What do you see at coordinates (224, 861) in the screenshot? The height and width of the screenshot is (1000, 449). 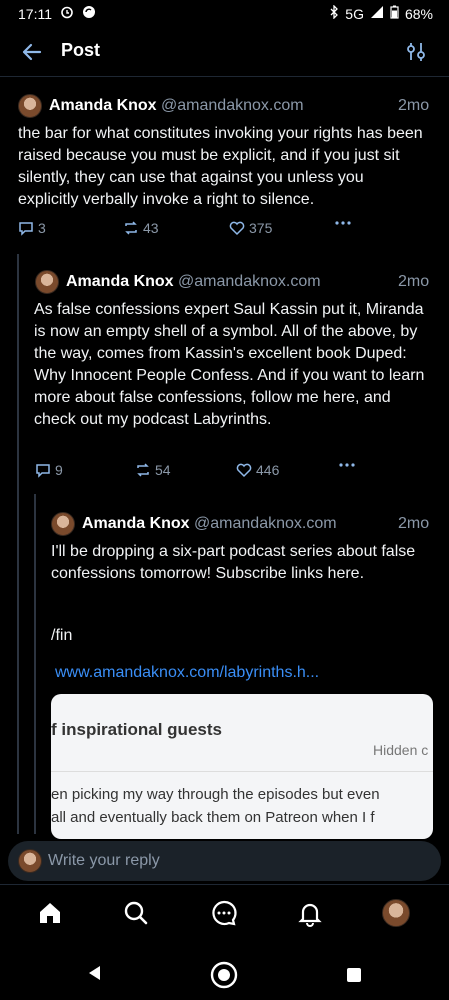 I see `reply-composer: Write your reply` at bounding box center [224, 861].